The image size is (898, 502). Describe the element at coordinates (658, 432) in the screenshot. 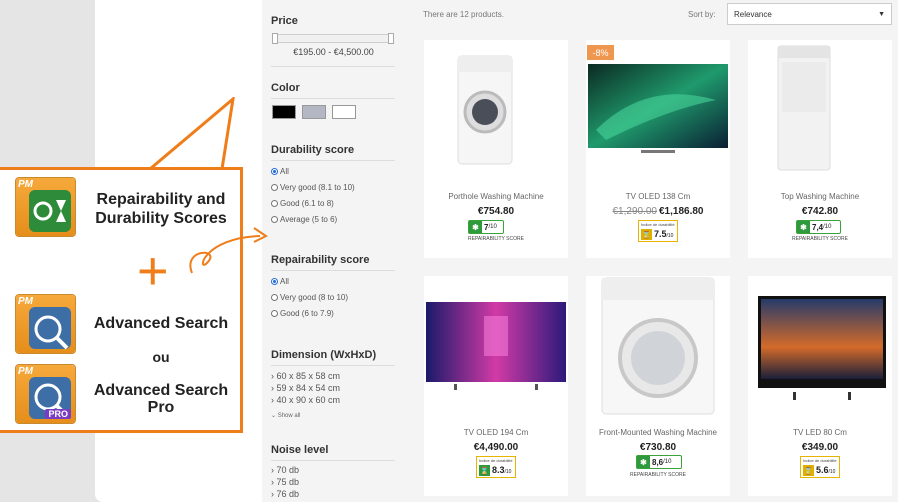

I see `product-name: Front-Mounted Washing Machine` at that location.